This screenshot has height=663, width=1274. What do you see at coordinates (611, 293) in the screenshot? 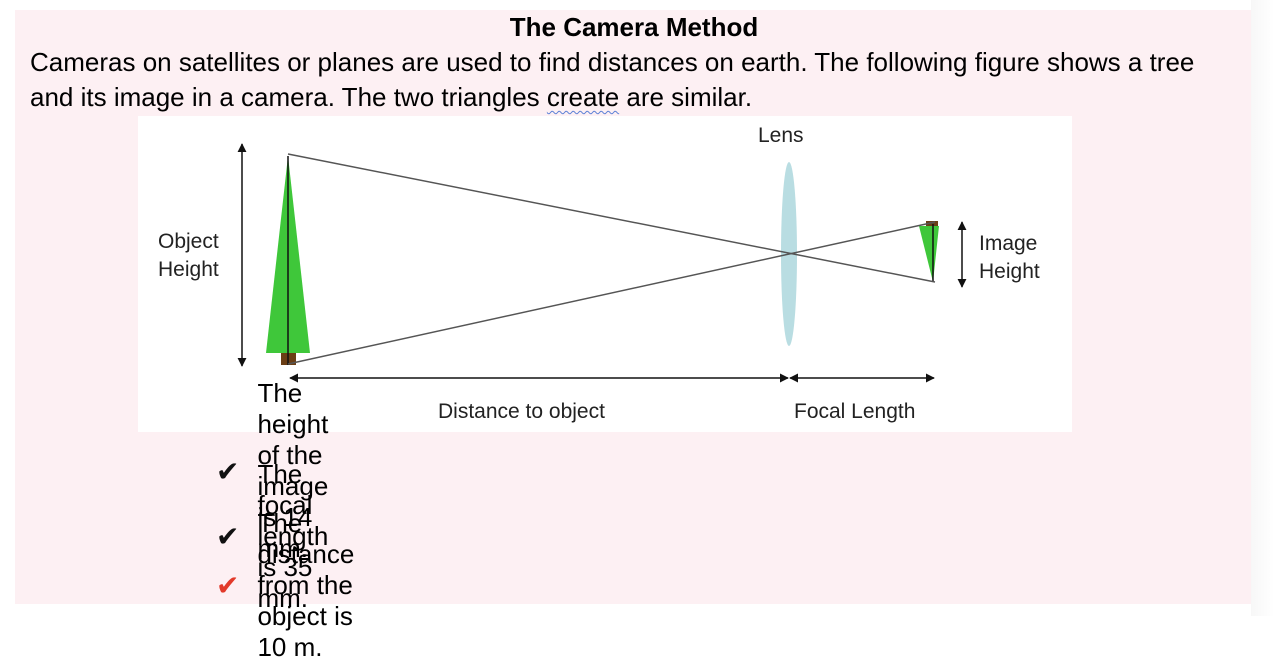
I see `ray-bottom-to-top` at bounding box center [611, 293].